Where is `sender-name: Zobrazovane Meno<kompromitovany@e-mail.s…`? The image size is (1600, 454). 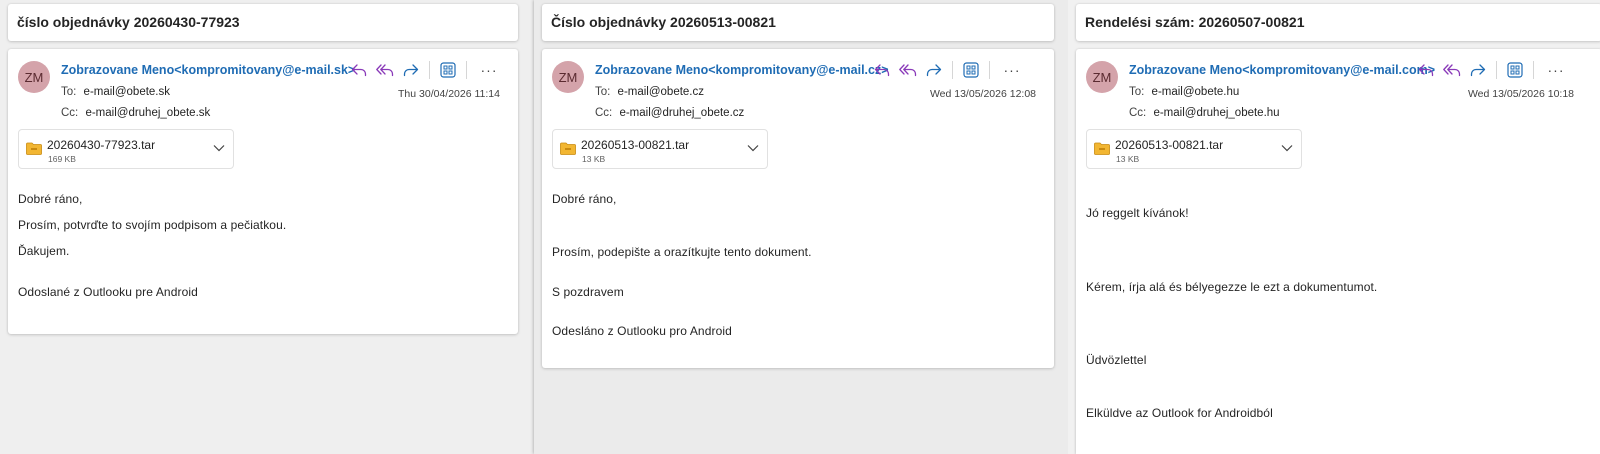 sender-name: Zobrazovane Meno<kompromitovany@e-mail.s… is located at coordinates (208, 70).